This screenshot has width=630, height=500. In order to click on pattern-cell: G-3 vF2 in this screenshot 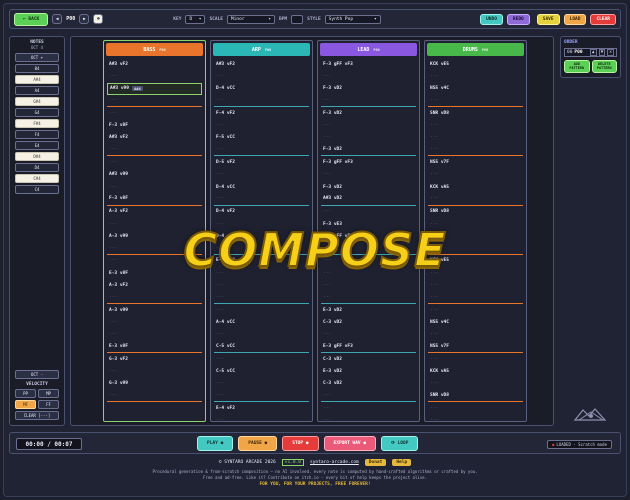, I will do `click(154, 359)`.